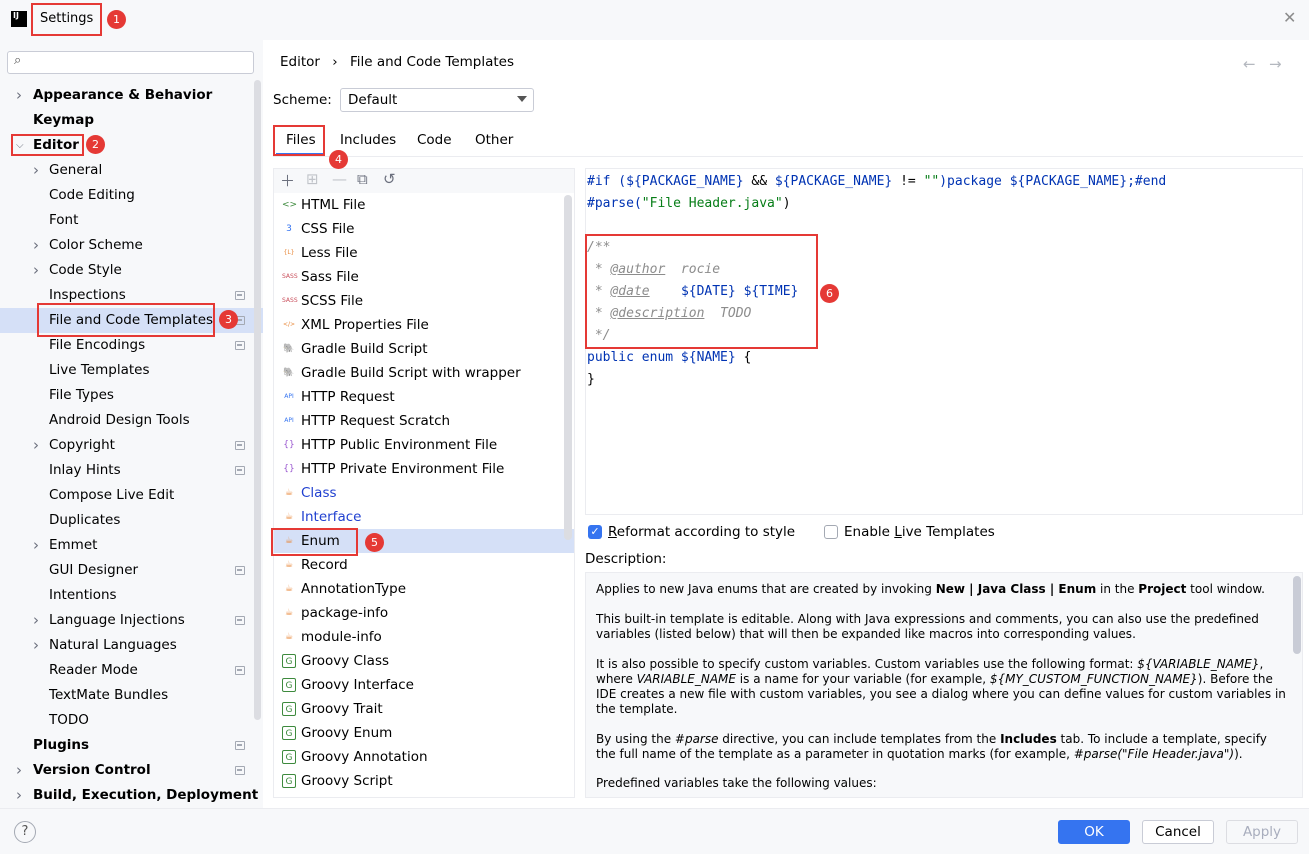  I want to click on copy-icon: ⧉, so click(362, 179).